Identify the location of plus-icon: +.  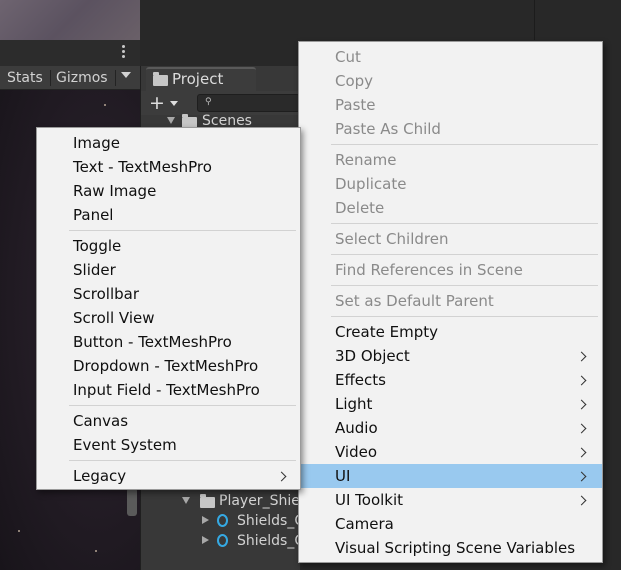
(157, 103).